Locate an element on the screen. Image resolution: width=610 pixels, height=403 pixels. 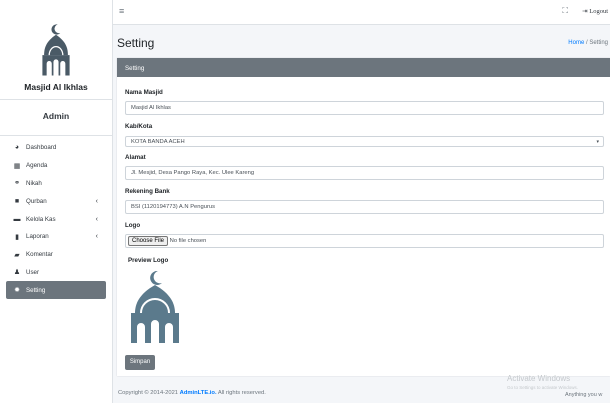
sidebar-item-label: Setting is located at coordinates (36, 290).